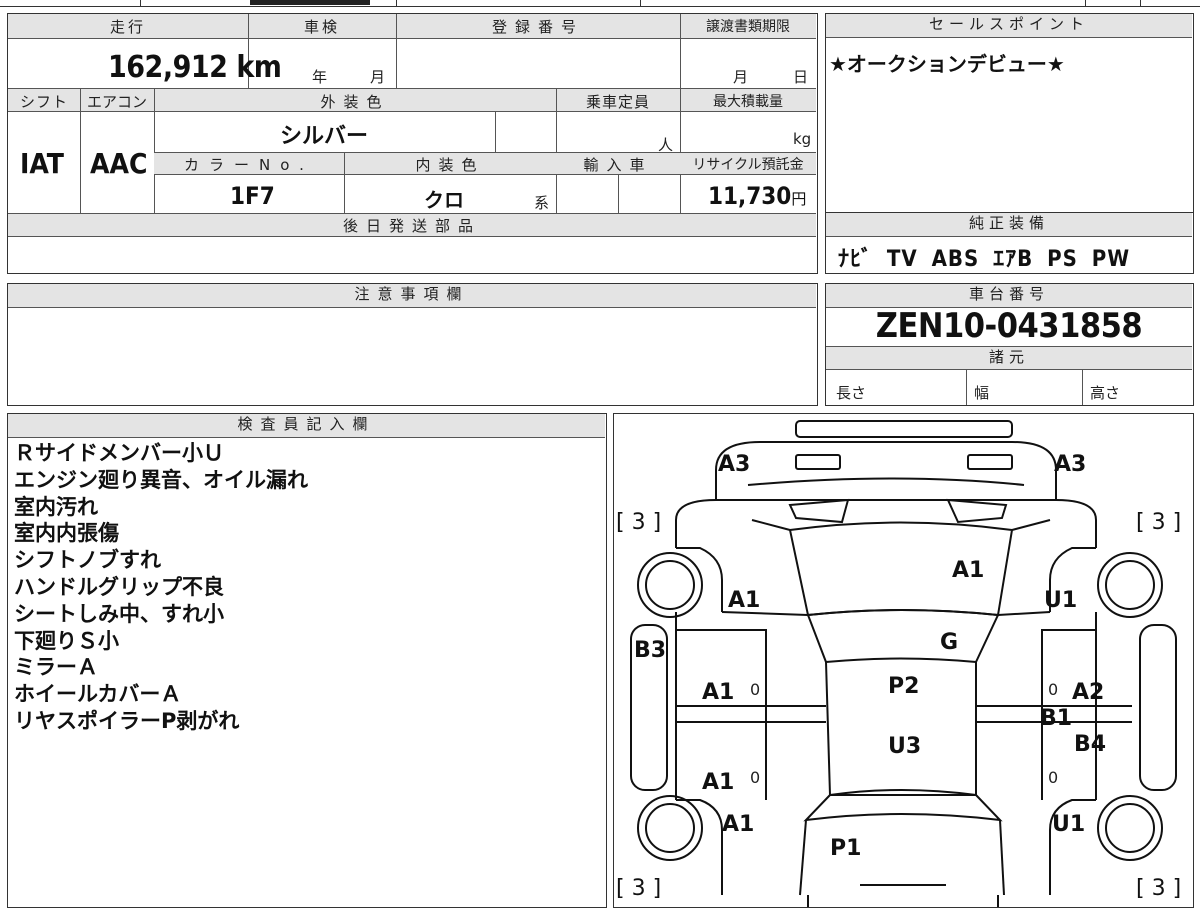  What do you see at coordinates (320, 77) in the screenshot?
I see `inspection-year-unit: 年` at bounding box center [320, 77].